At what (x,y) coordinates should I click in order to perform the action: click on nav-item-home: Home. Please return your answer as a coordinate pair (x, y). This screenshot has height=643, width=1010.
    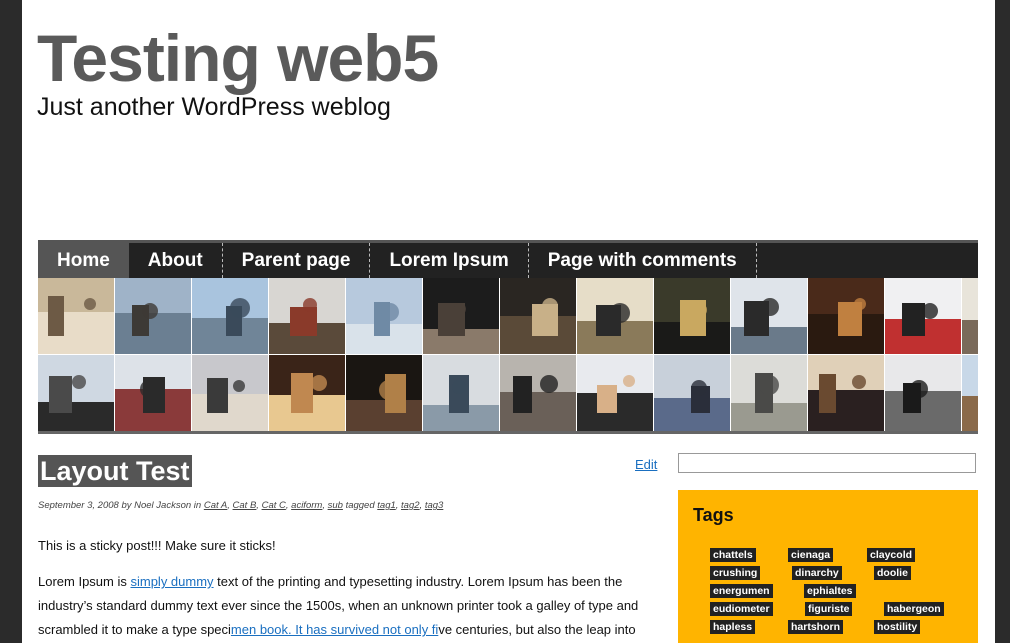
    Looking at the image, I should click on (83, 260).